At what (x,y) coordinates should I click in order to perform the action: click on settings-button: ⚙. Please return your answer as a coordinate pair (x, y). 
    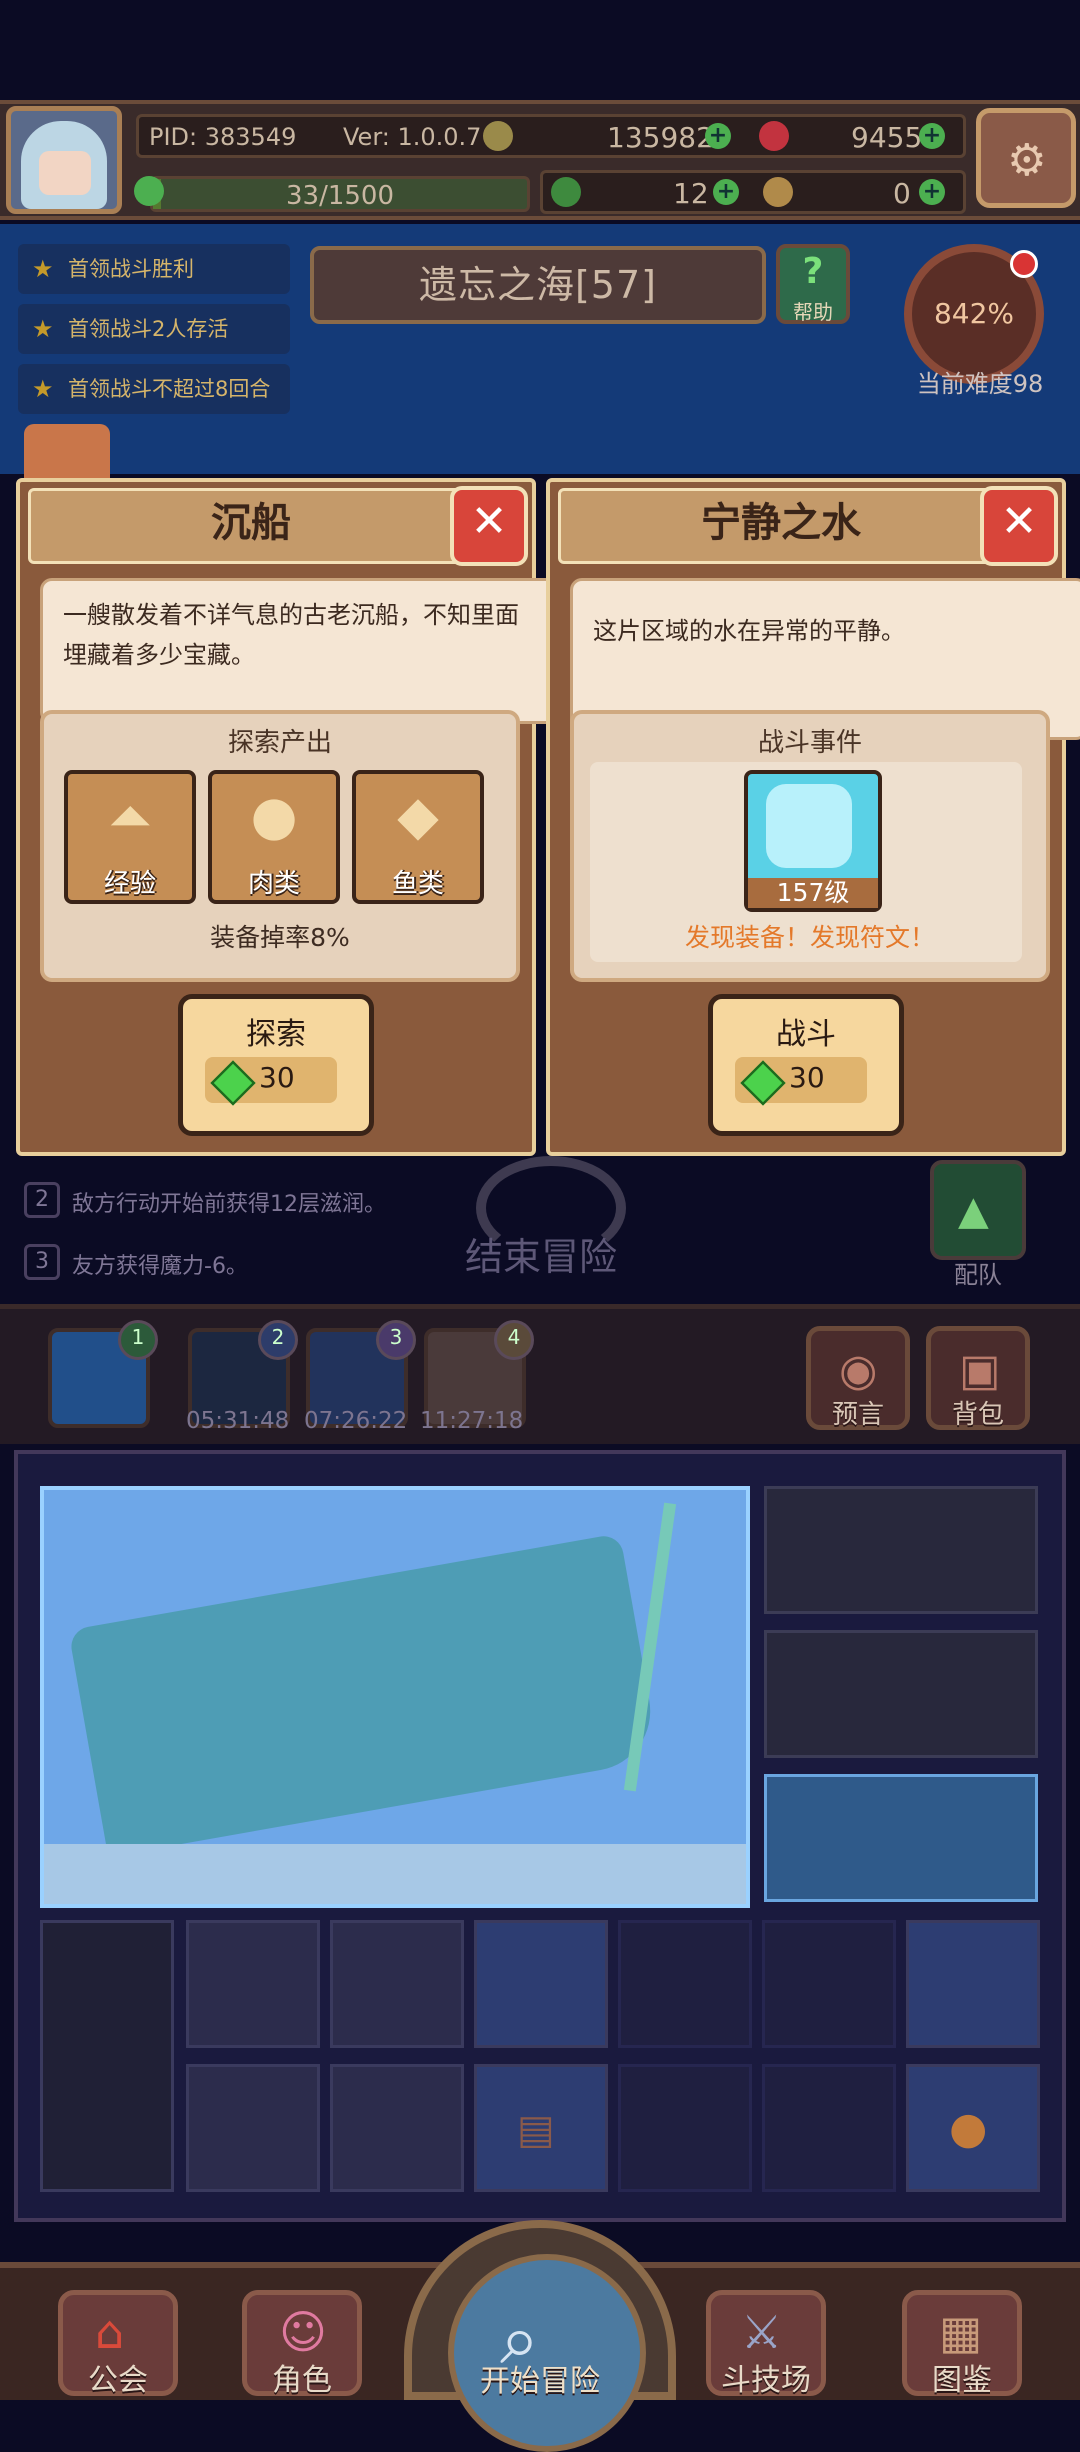
    Looking at the image, I should click on (1026, 158).